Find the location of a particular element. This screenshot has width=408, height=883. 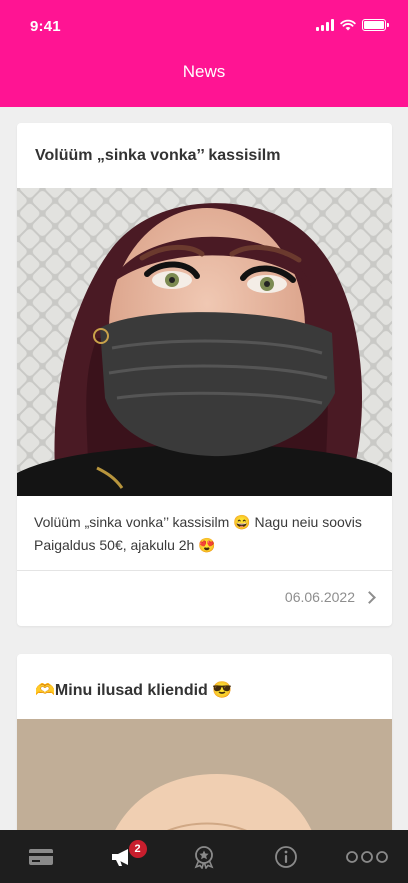

news-card-footer: 06.06.2022 is located at coordinates (330, 597).